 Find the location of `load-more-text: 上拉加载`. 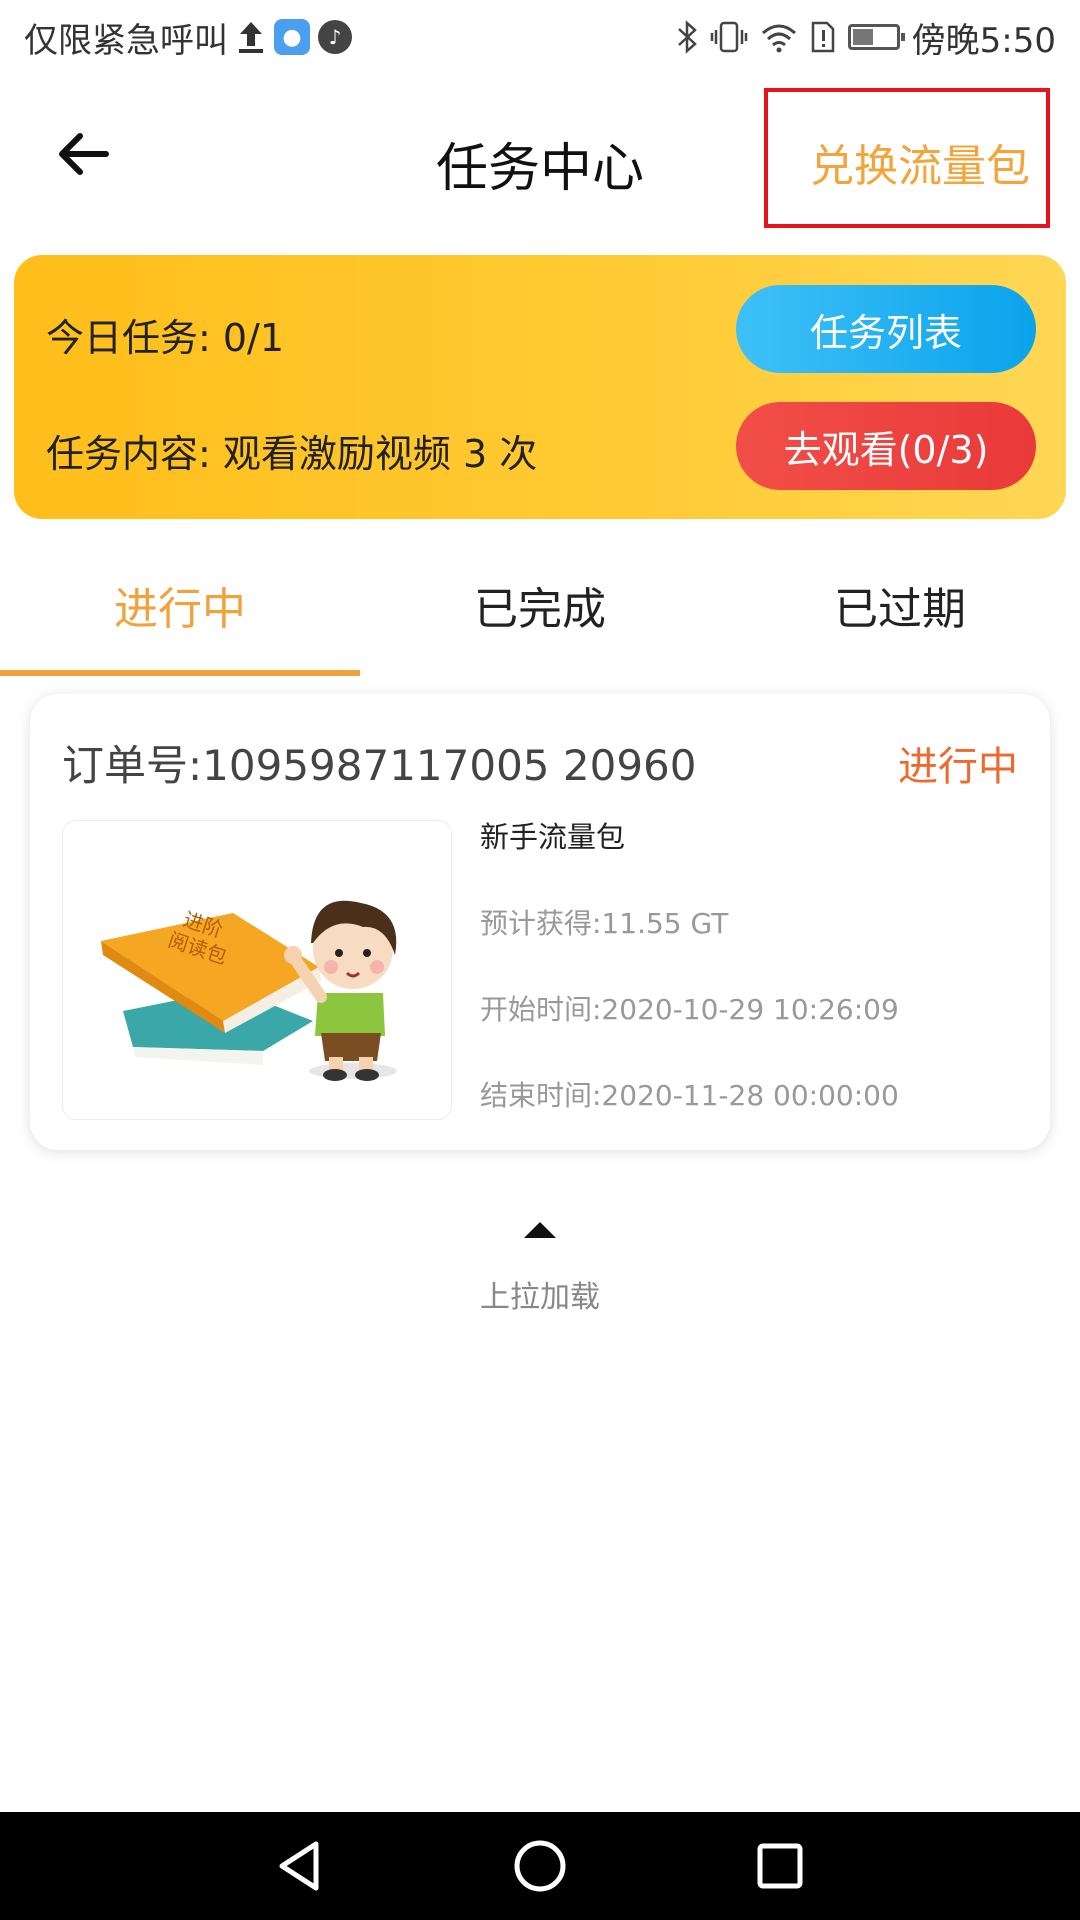

load-more-text: 上拉加载 is located at coordinates (540, 1297).